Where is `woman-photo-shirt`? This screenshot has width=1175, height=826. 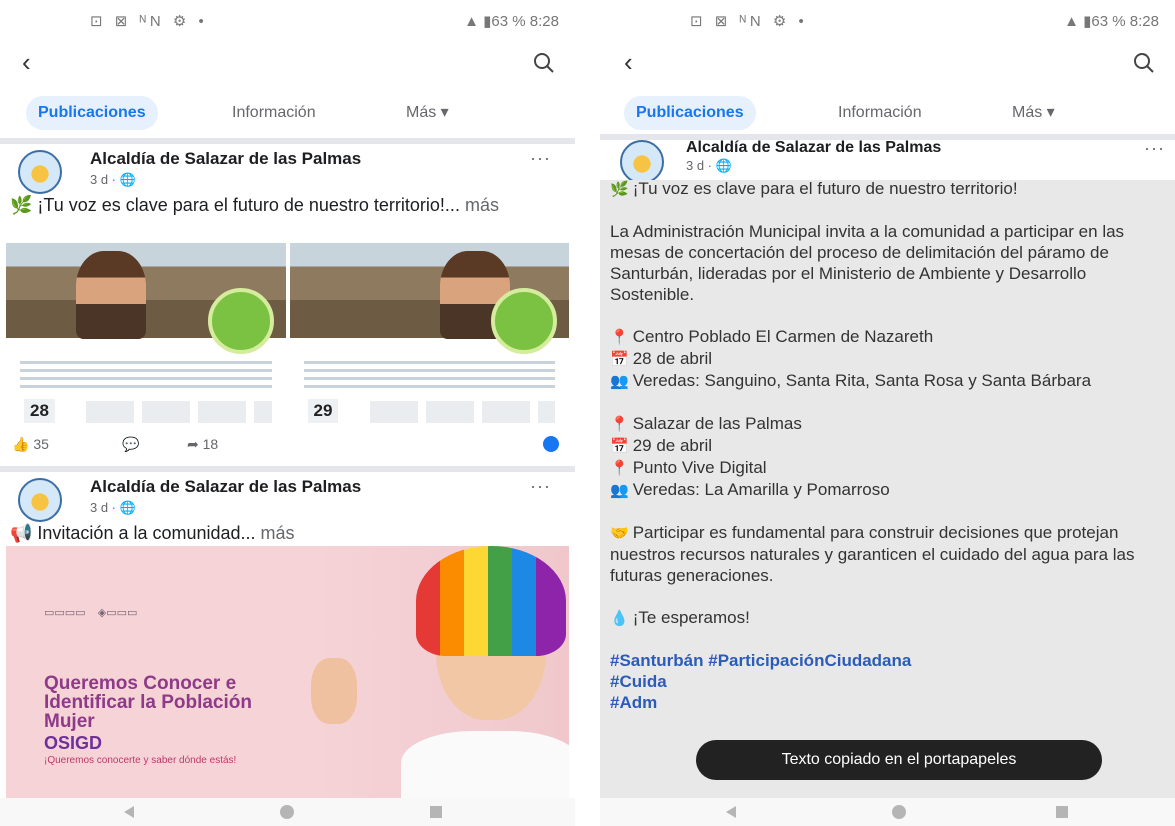 woman-photo-shirt is located at coordinates (485, 766).